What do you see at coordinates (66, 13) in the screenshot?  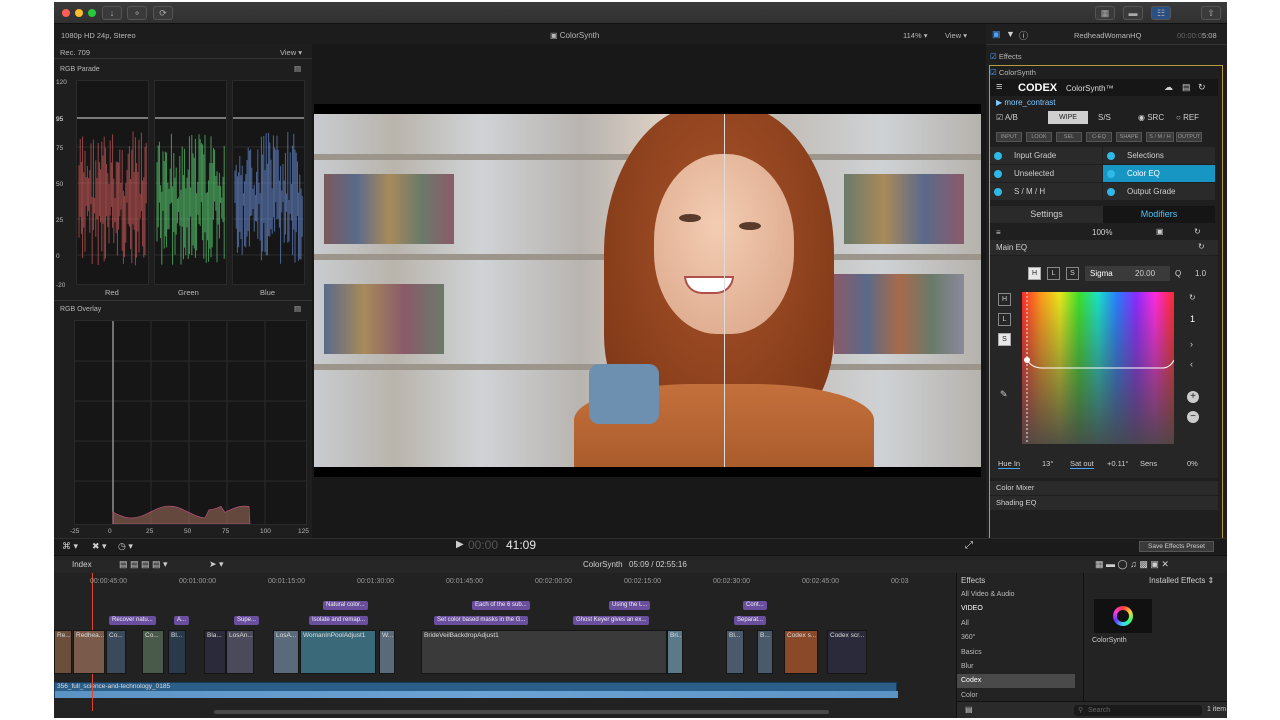 I see `close-window-button` at bounding box center [66, 13].